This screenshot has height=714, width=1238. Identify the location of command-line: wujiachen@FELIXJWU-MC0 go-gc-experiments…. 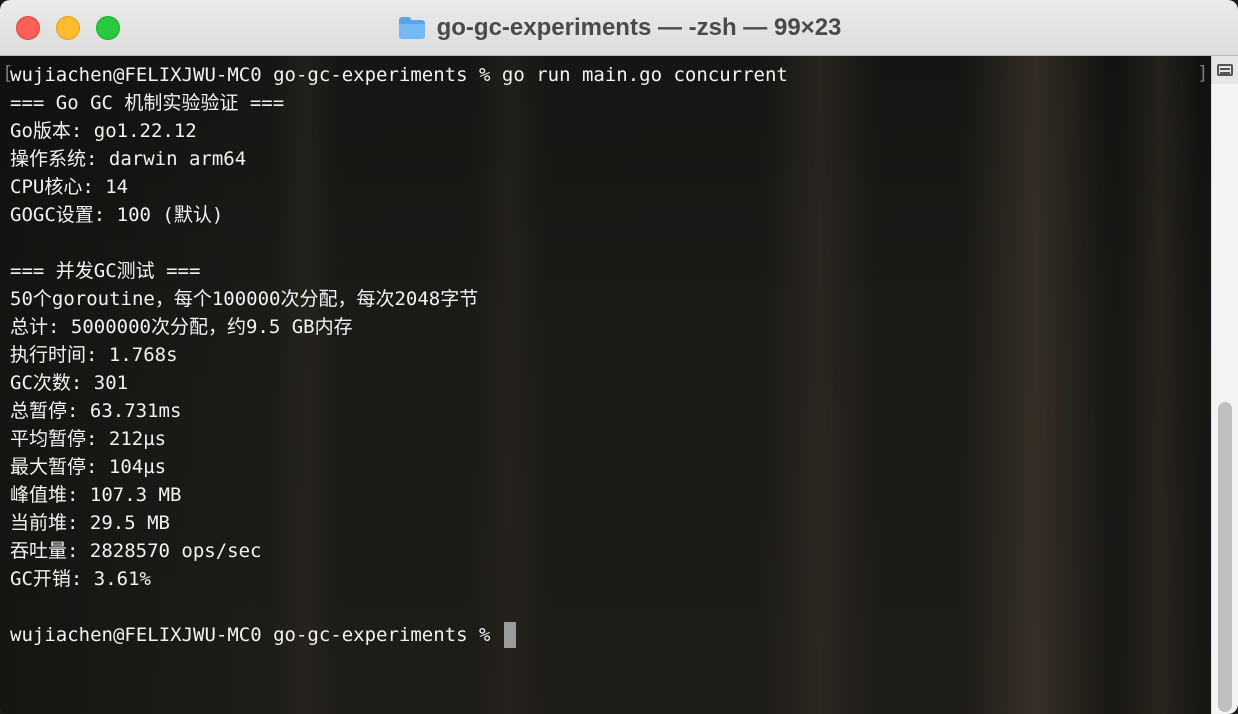
(399, 75).